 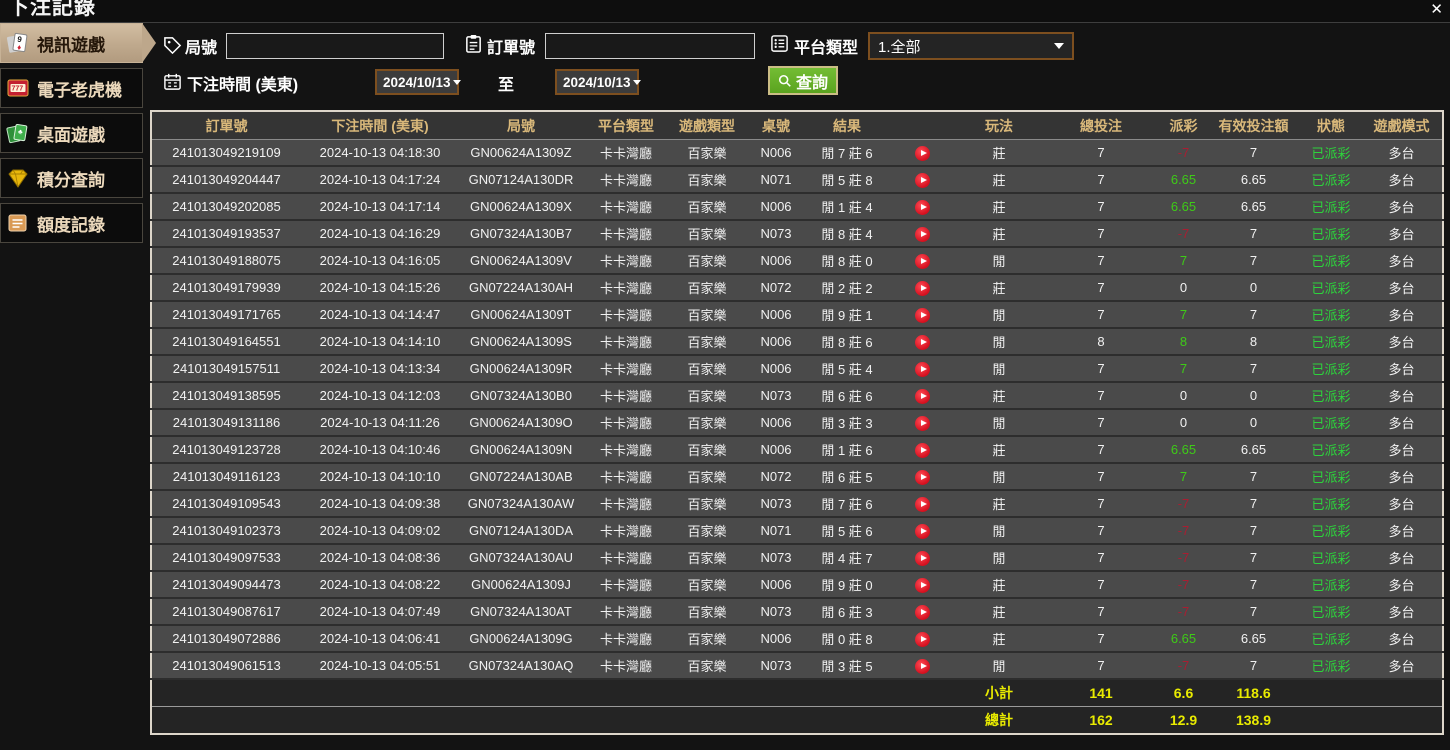 What do you see at coordinates (847, 612) in the screenshot?
I see `cell-result: 閒 6 莊 3` at bounding box center [847, 612].